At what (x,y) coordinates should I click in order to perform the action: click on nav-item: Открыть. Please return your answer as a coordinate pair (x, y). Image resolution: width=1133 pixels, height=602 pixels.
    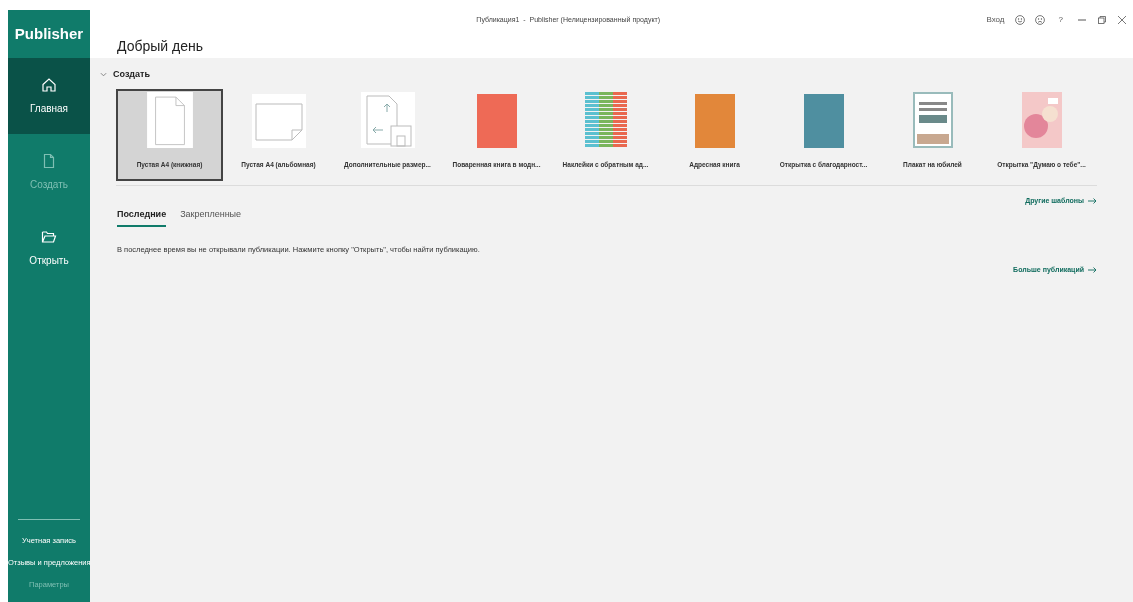
    Looking at the image, I should click on (49, 248).